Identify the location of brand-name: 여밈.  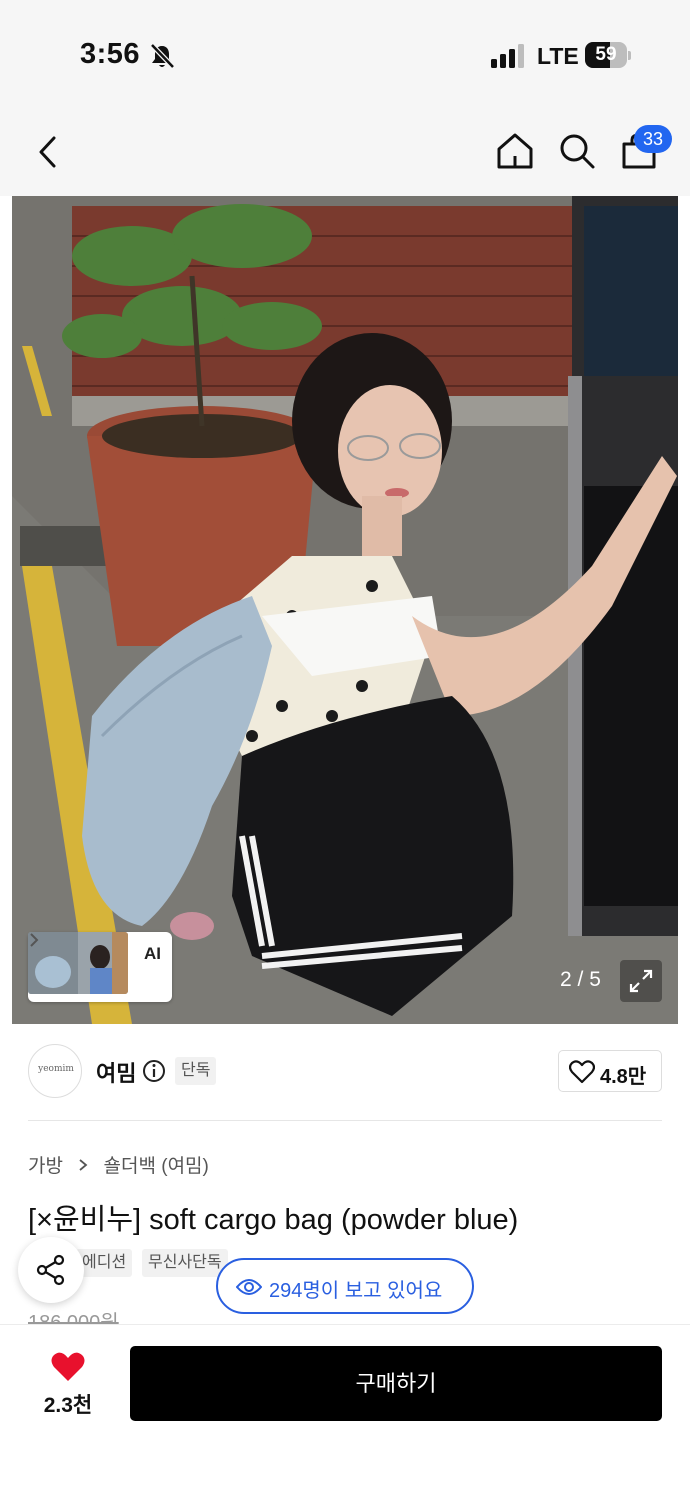
(116, 1072).